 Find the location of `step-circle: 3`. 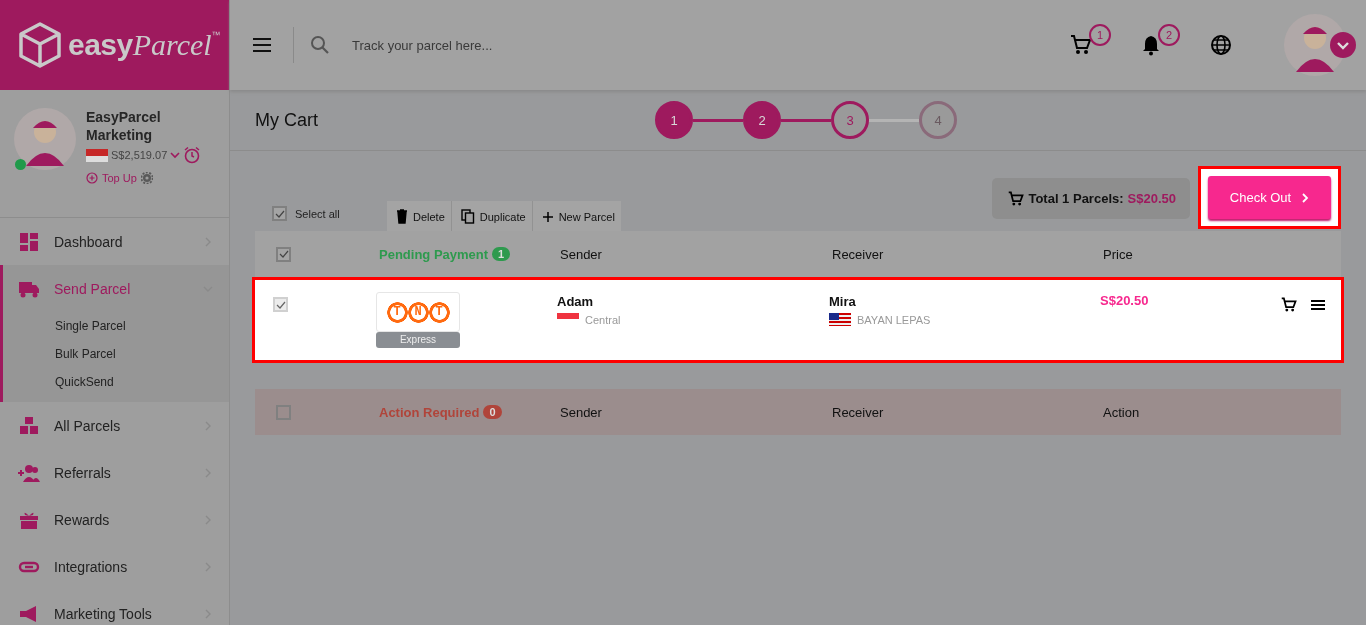

step-circle: 3 is located at coordinates (850, 120).